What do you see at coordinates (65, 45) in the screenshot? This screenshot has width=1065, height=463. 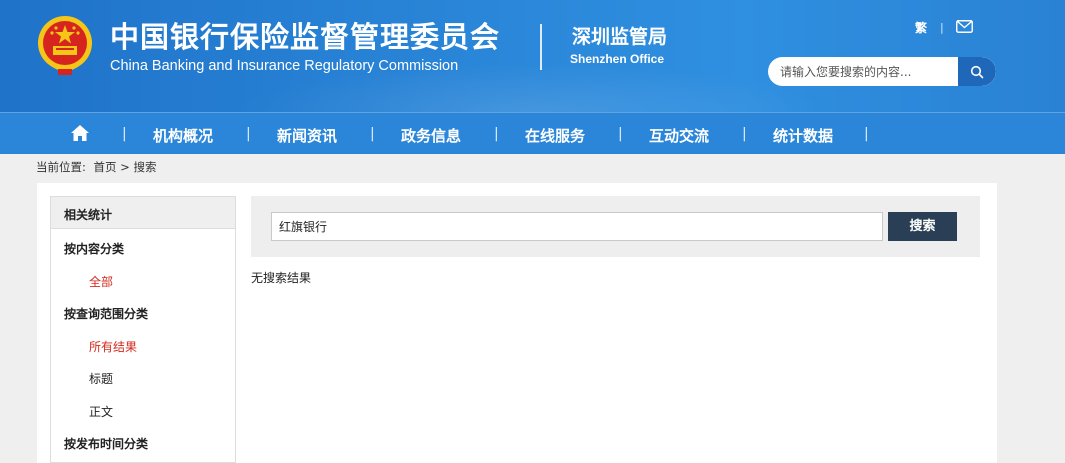 I see `national-emblem-icon` at bounding box center [65, 45].